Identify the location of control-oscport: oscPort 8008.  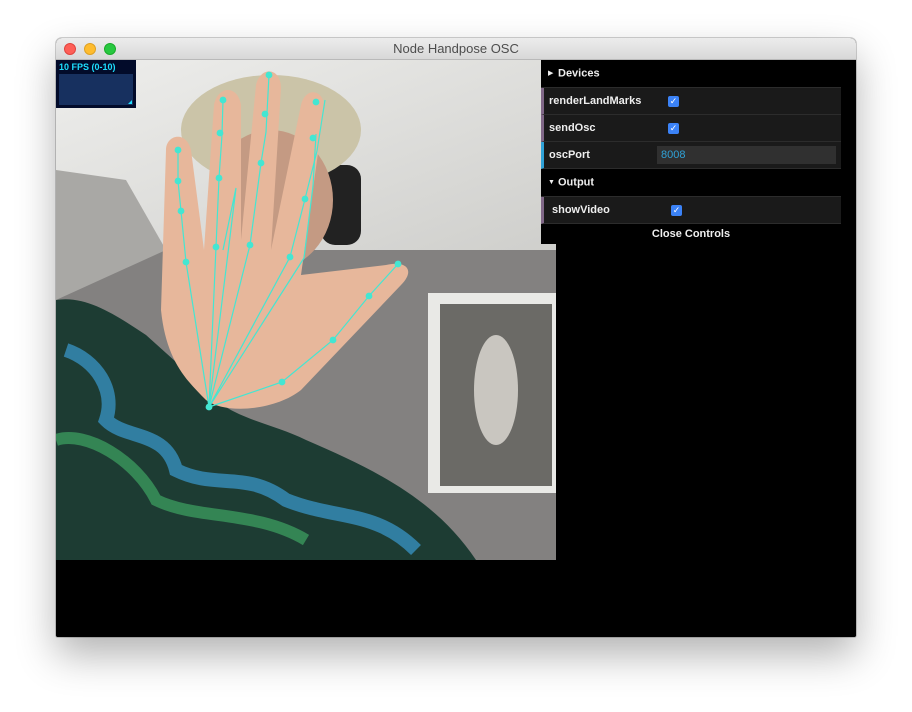
(691, 155).